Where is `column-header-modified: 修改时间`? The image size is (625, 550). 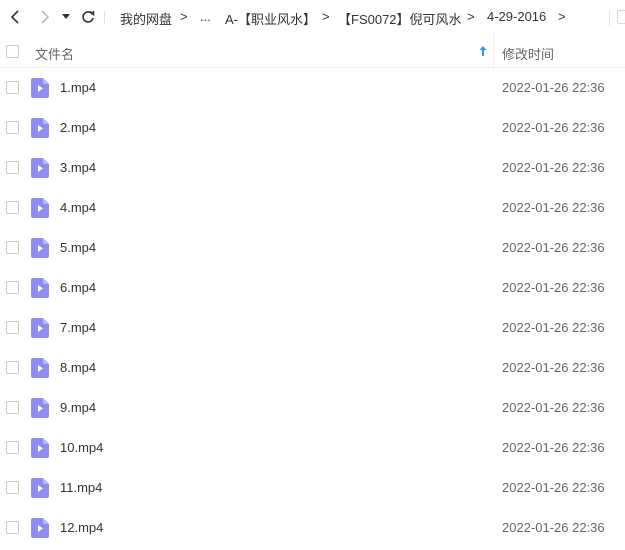
column-header-modified: 修改时间 is located at coordinates (528, 53).